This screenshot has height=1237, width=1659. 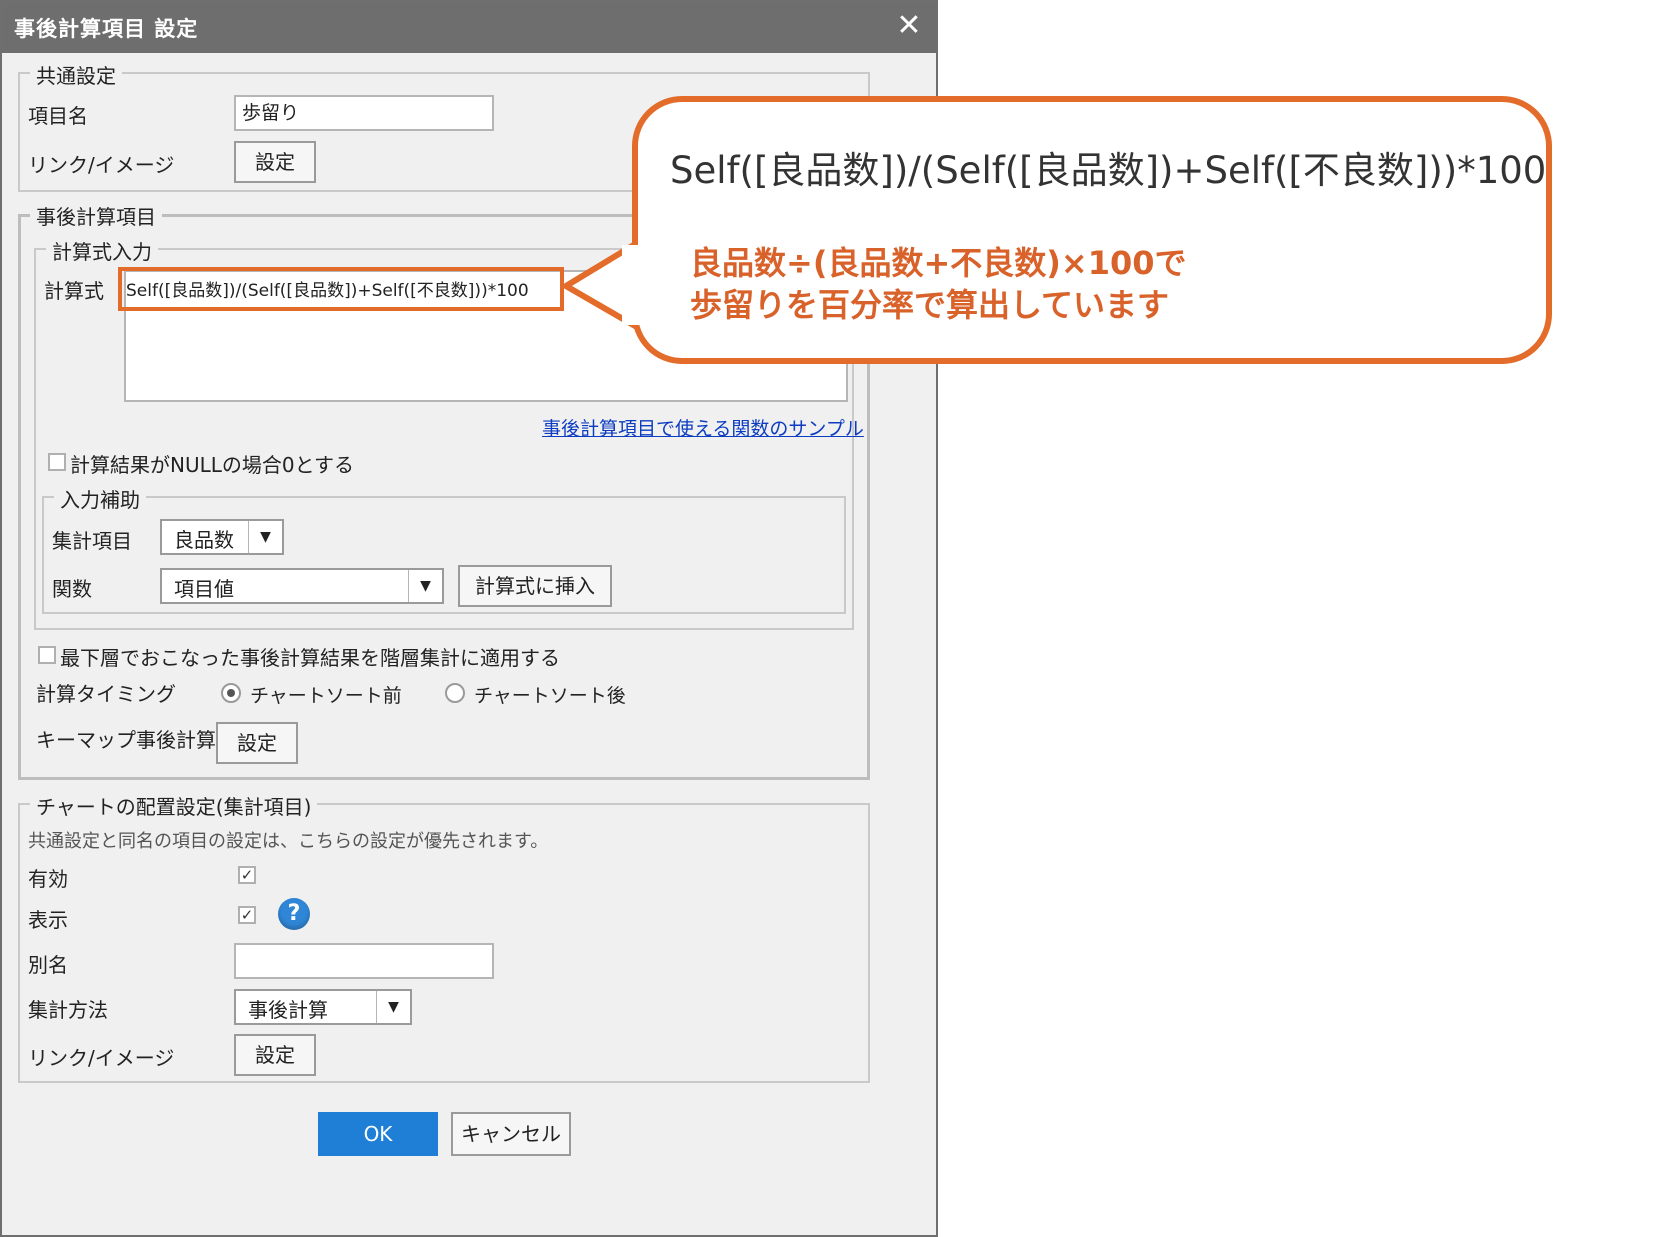 What do you see at coordinates (58, 116) in the screenshot?
I see `item-name-label: 項目名` at bounding box center [58, 116].